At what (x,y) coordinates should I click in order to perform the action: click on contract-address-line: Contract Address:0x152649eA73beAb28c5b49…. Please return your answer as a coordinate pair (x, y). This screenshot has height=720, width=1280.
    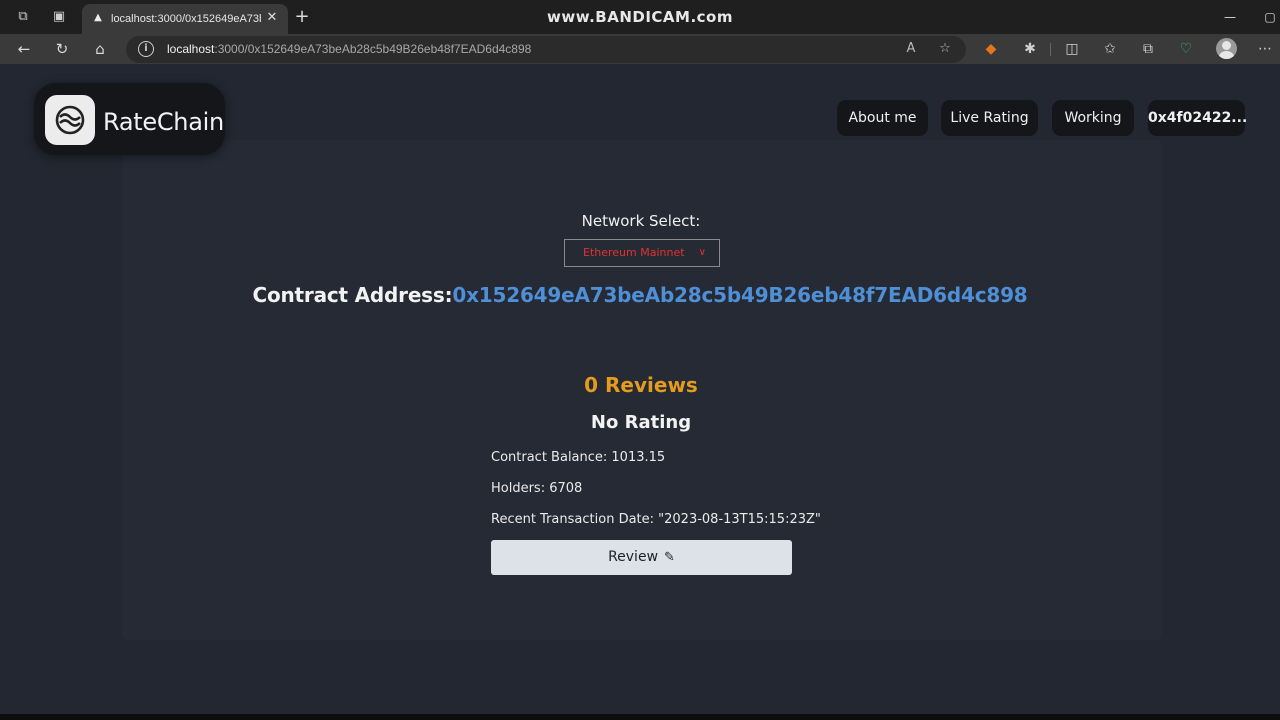
    Looking at the image, I should click on (640, 295).